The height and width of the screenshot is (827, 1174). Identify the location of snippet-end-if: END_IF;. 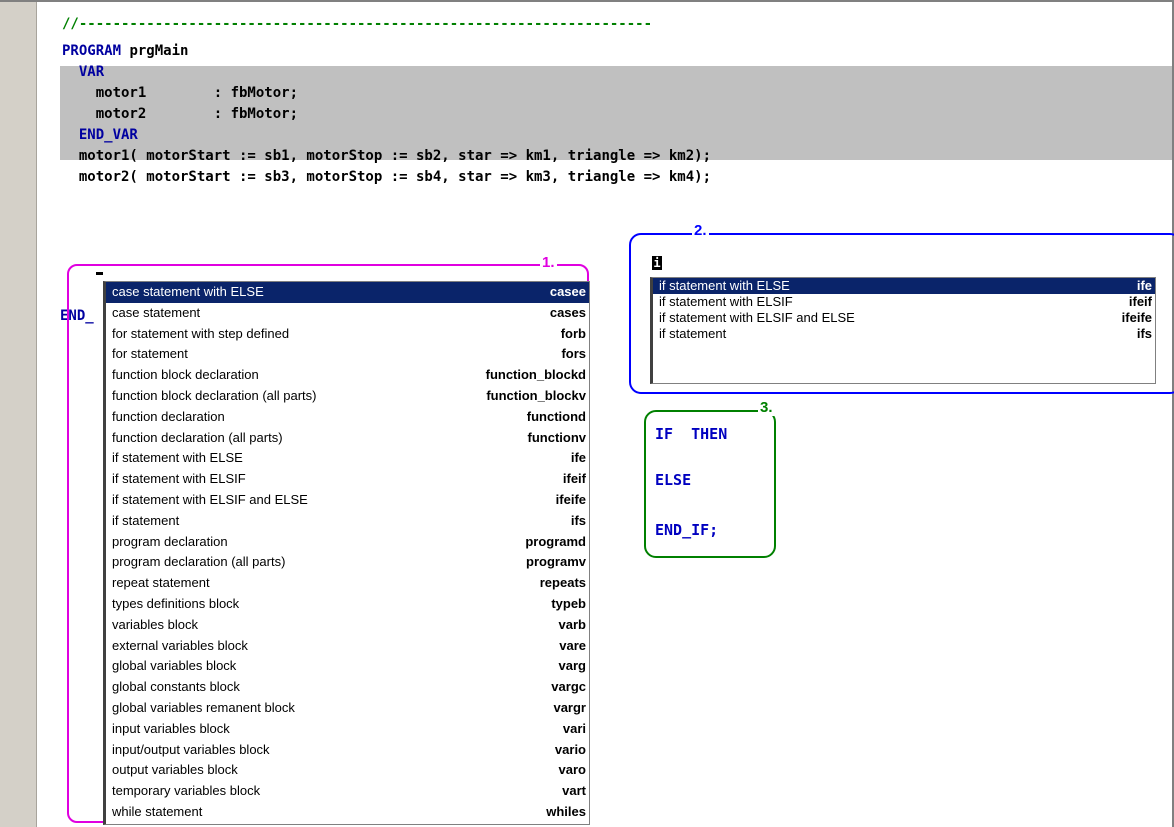
(687, 530).